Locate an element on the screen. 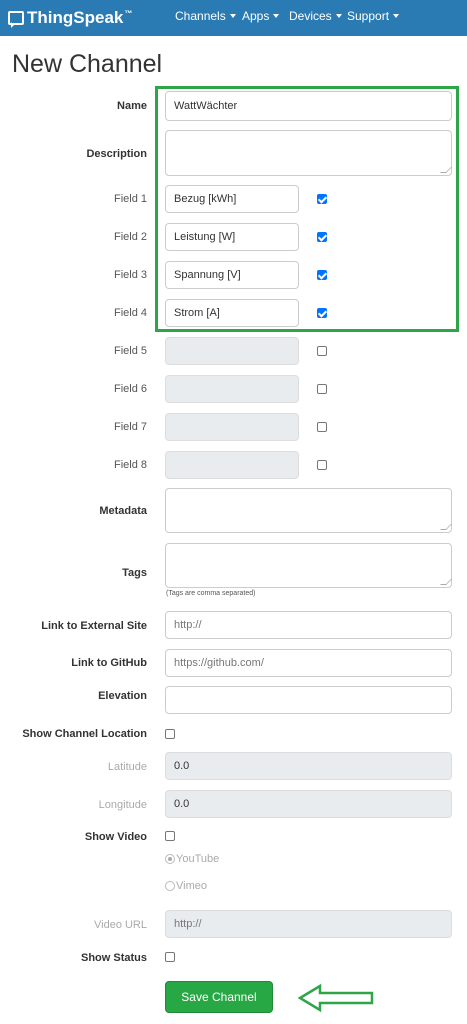 The height and width of the screenshot is (1024, 467). elevation-input is located at coordinates (308, 700).